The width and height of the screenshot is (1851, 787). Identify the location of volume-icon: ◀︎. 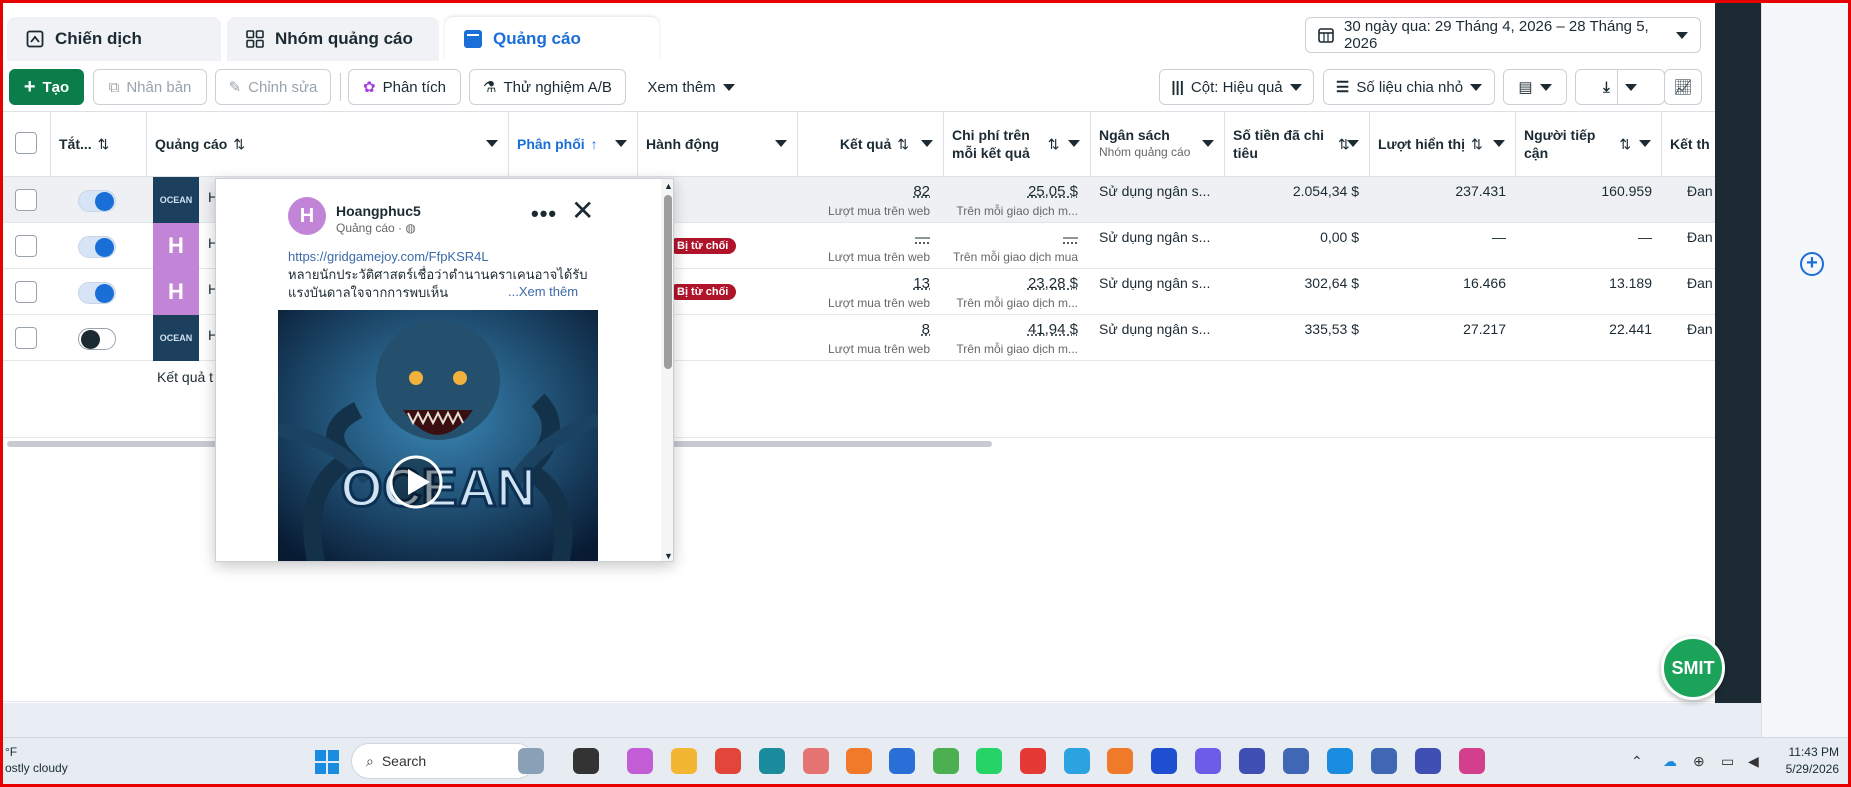
(1753, 761).